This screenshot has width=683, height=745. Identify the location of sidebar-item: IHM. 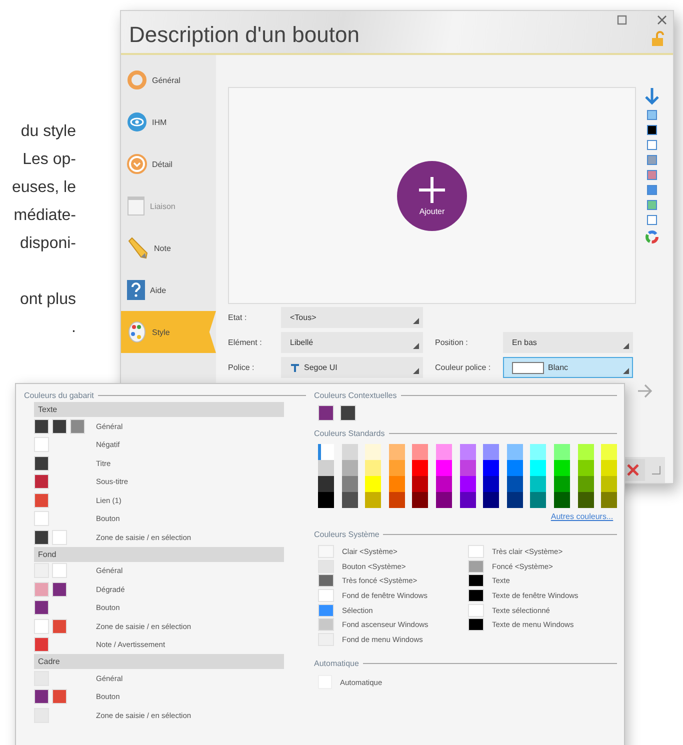
(168, 122).